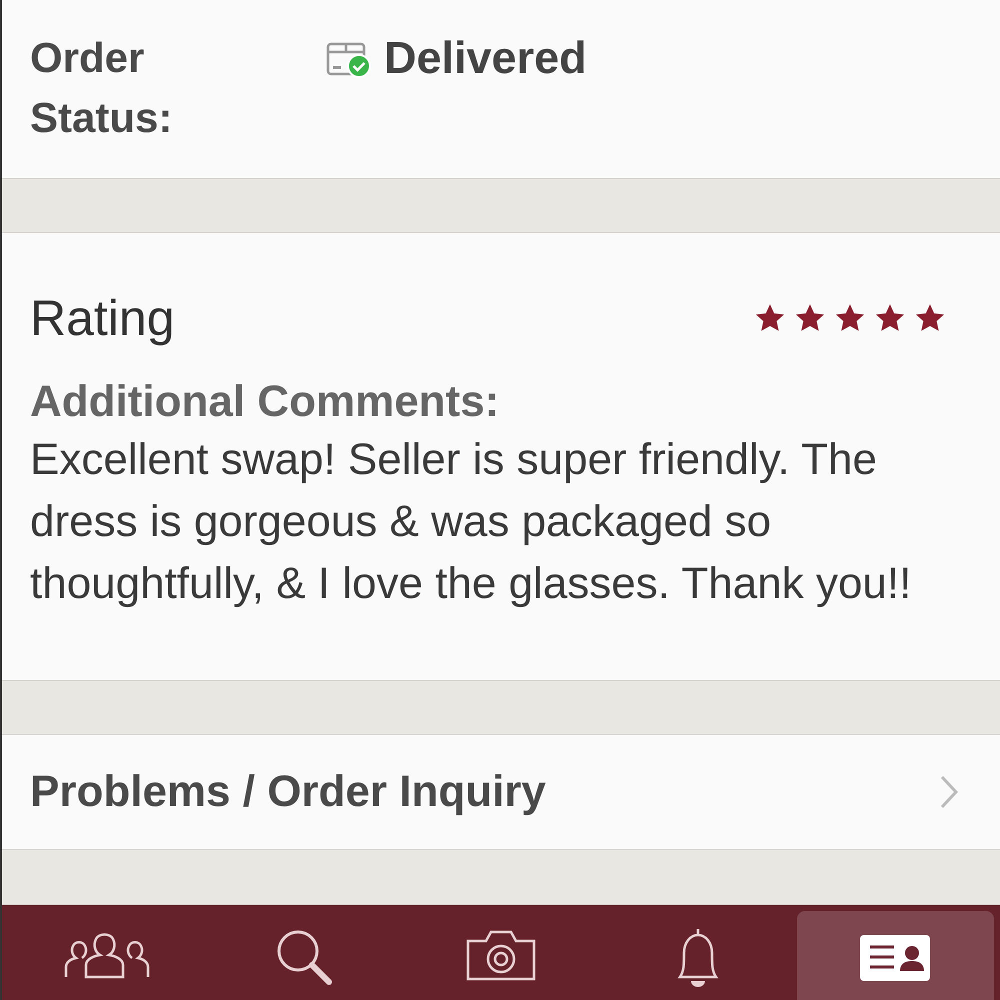 The image size is (1000, 1000). Describe the element at coordinates (485, 58) in the screenshot. I see `status-value: Delivered` at that location.